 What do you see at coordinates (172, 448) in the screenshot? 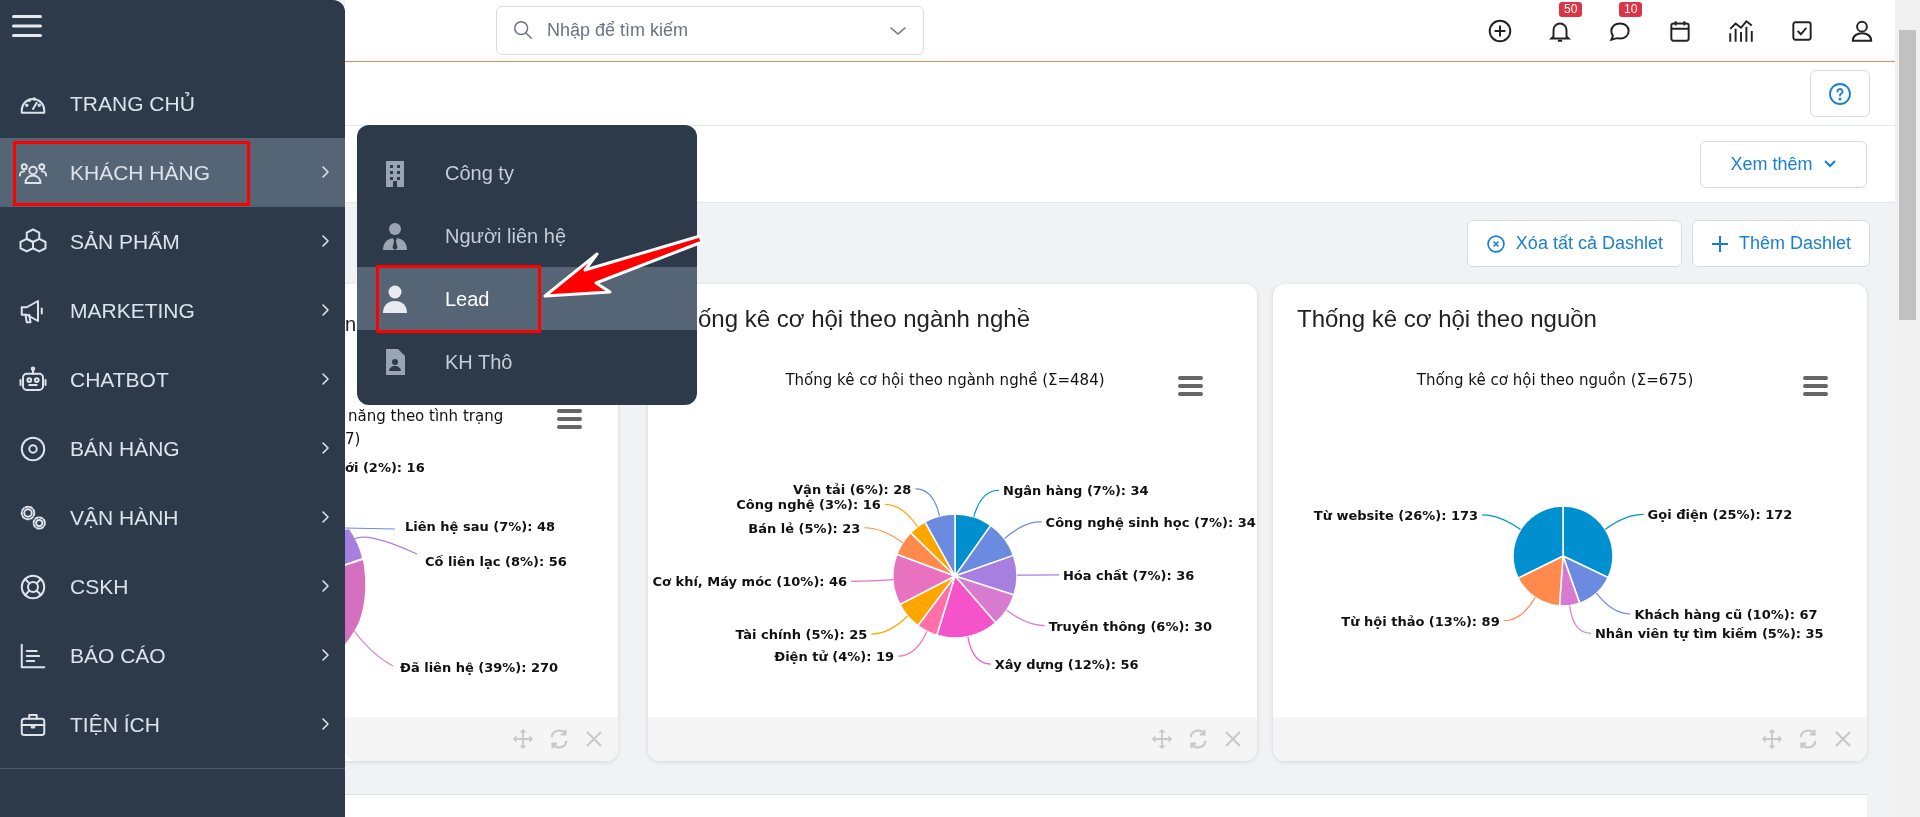
I see `sidebar-item: BÁN HÀNG` at bounding box center [172, 448].